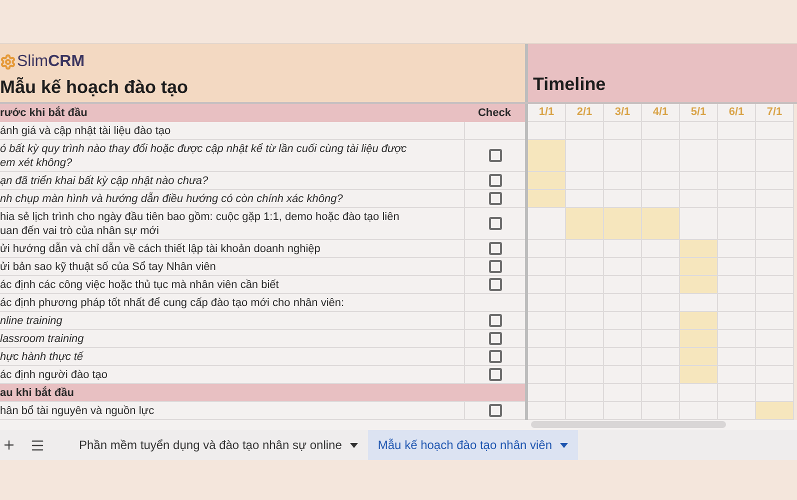  I want to click on task-text: ửi bản sao kỹ thuật số của Sổ tay Nhân viên, so click(108, 267).